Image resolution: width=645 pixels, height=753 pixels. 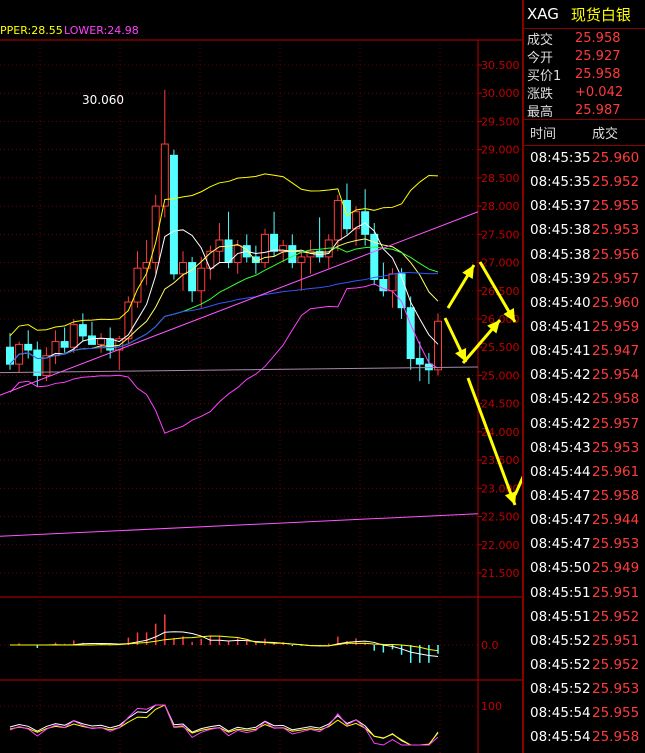 What do you see at coordinates (616, 640) in the screenshot?
I see `tick-price: 25.951` at bounding box center [616, 640].